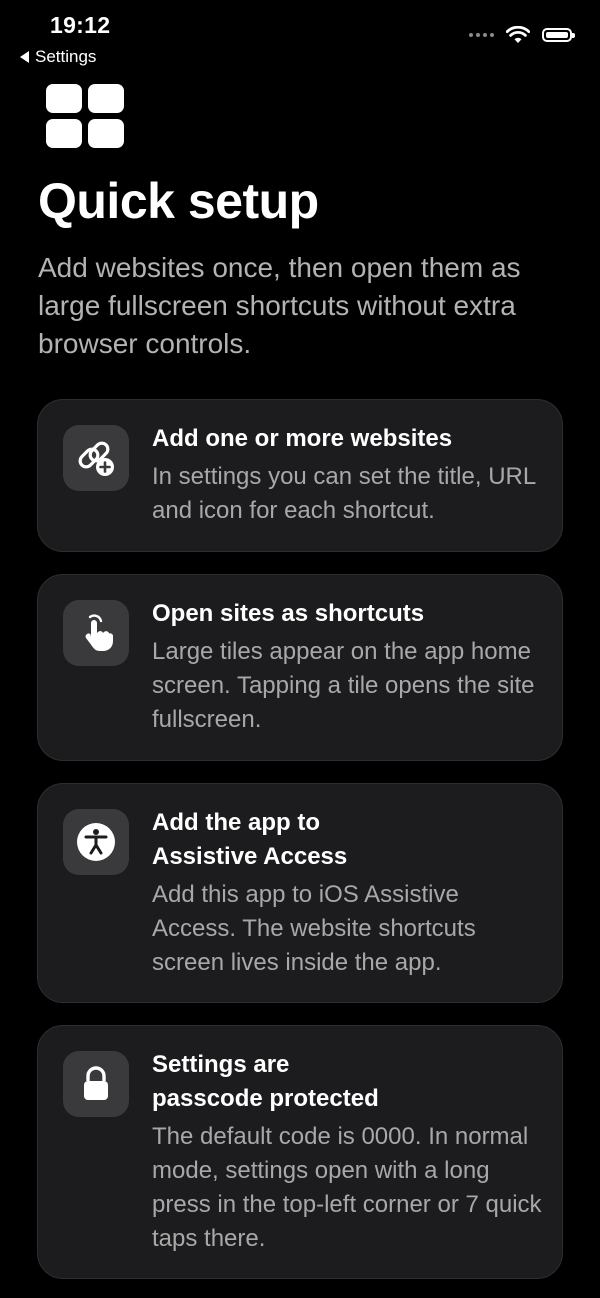 This screenshot has height=1298, width=600. I want to click on card-title: Settings are passcode protected, so click(265, 1081).